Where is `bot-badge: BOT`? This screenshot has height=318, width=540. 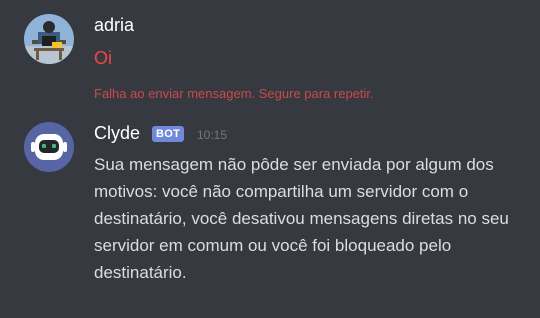 bot-badge: BOT is located at coordinates (168, 134).